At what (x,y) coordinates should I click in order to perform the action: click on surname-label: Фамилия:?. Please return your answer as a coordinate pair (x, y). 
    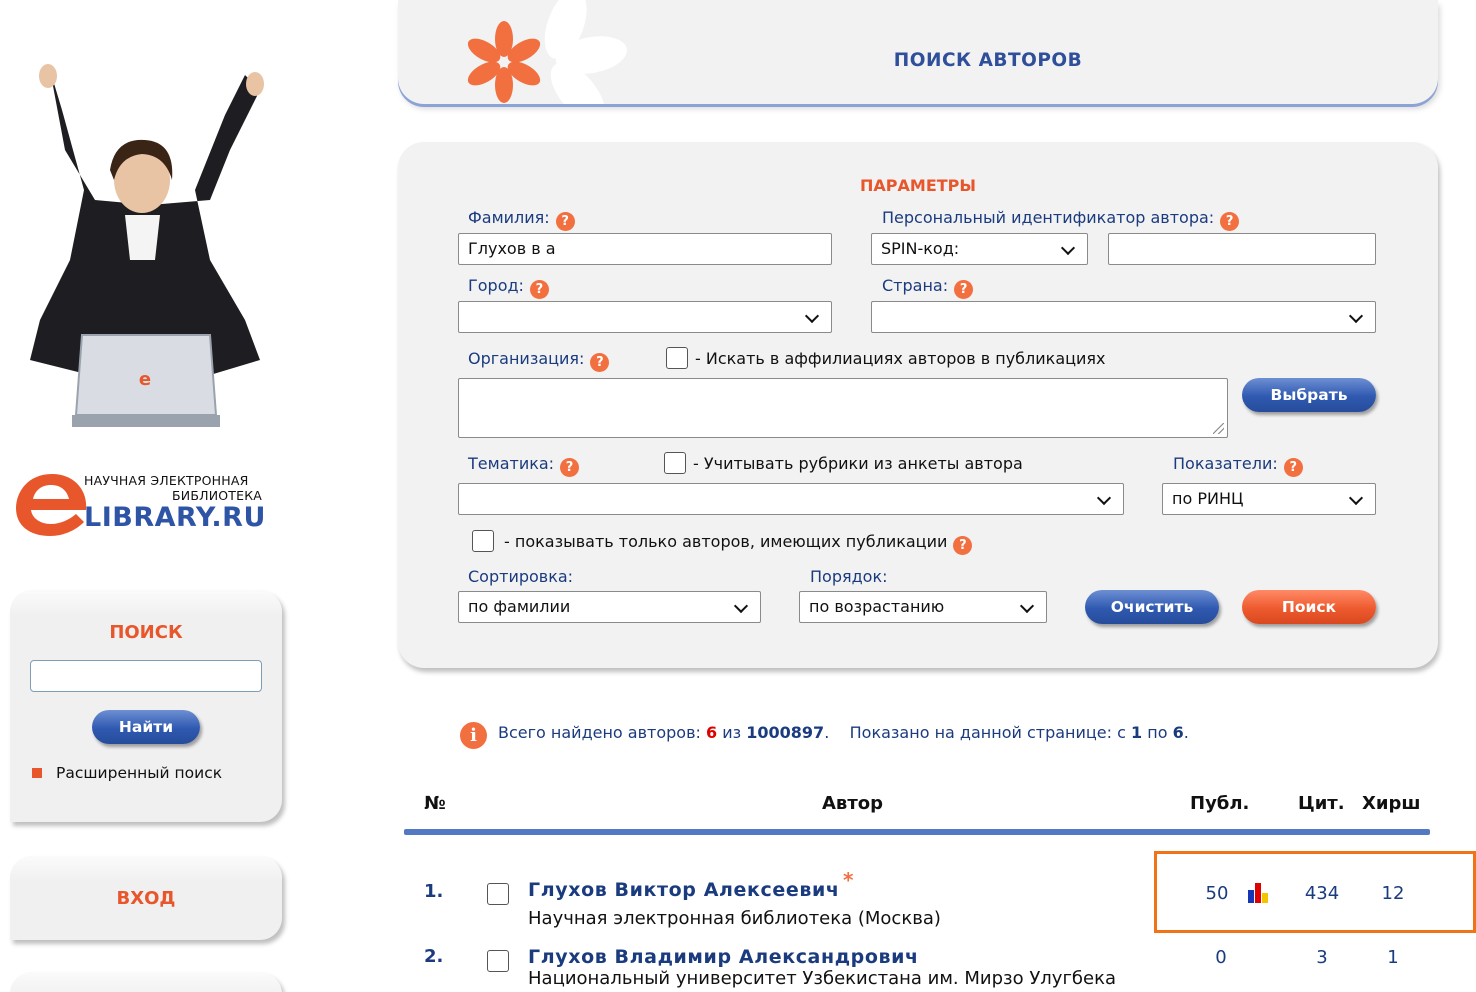
    Looking at the image, I should click on (521, 219).